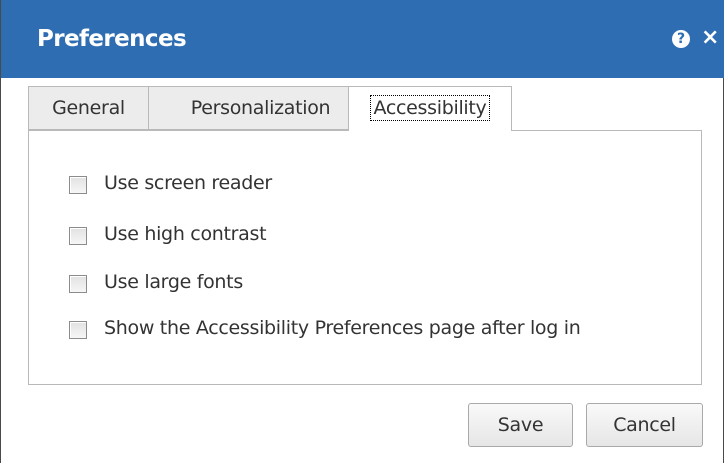  Describe the element at coordinates (78, 185) in the screenshot. I see `screen-reader-checkbox` at that location.